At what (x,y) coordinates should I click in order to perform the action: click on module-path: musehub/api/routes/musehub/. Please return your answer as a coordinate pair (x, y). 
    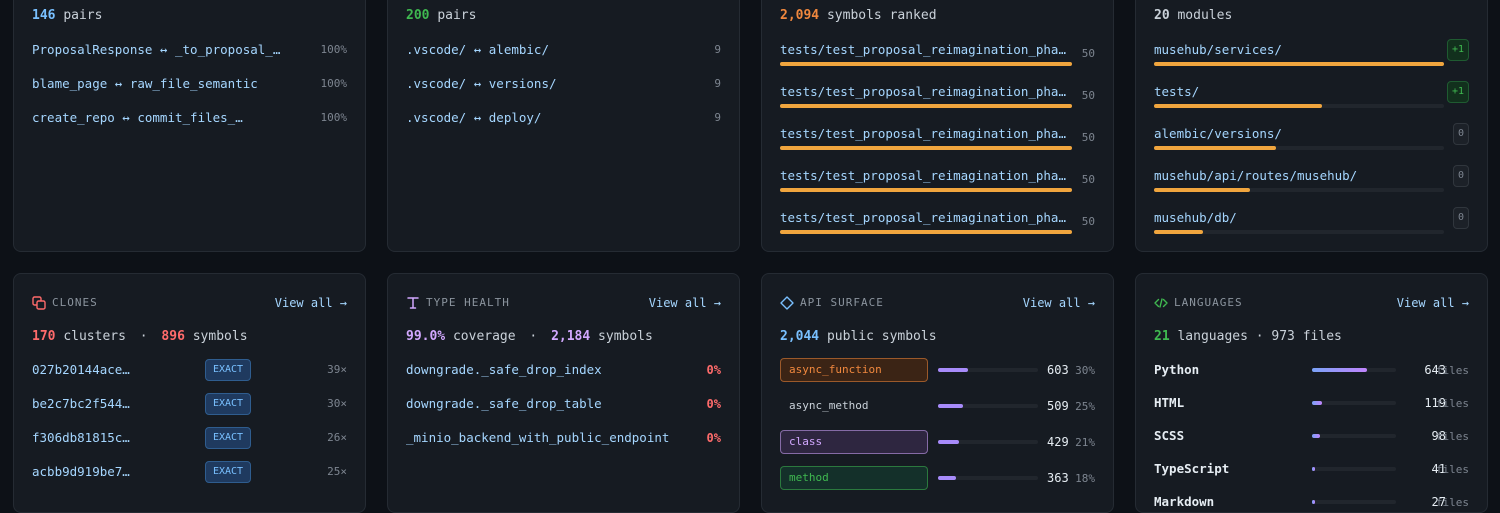
    Looking at the image, I should click on (1255, 176).